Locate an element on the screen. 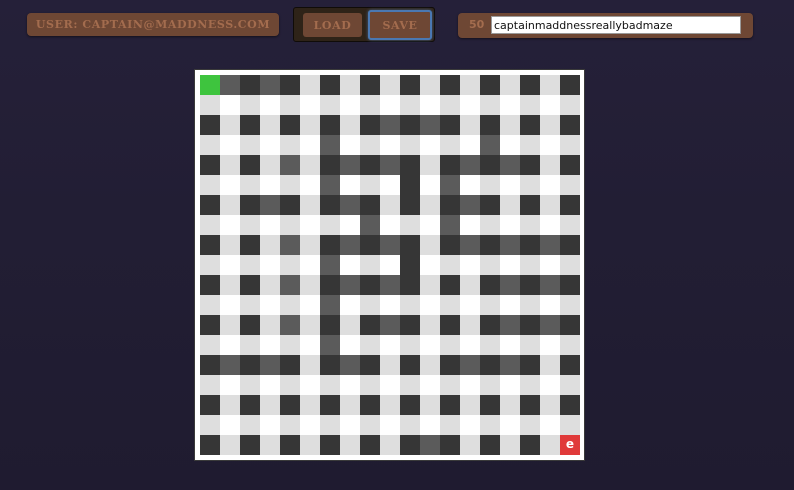  seed-input is located at coordinates (616, 25).